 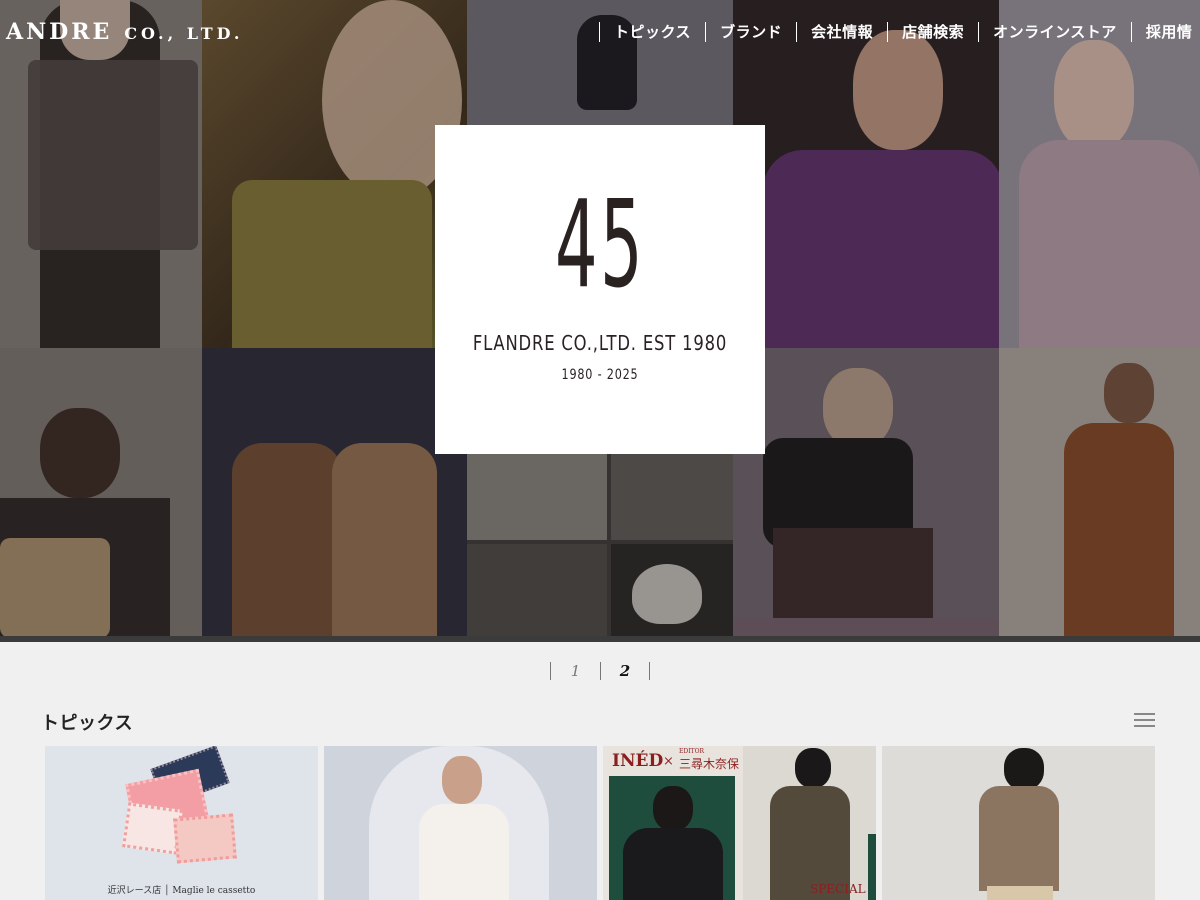 What do you see at coordinates (841, 32) in the screenshot?
I see `nav-company: 会社情報` at bounding box center [841, 32].